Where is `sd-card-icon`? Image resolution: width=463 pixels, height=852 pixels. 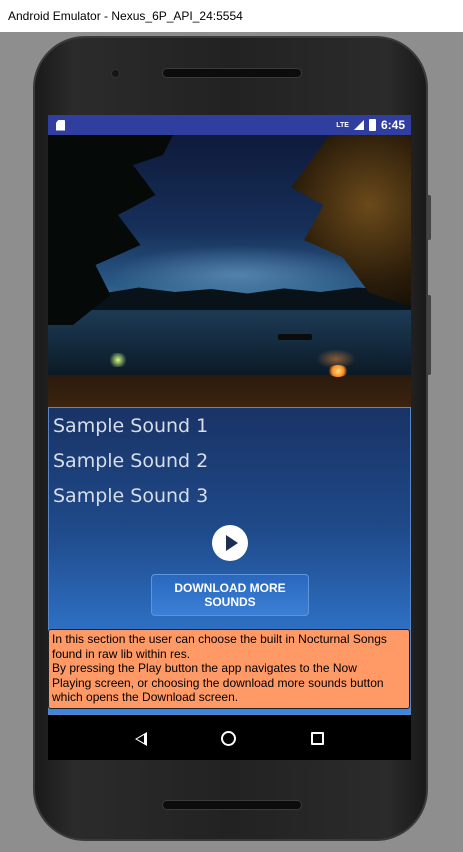
sd-card-icon is located at coordinates (60, 125).